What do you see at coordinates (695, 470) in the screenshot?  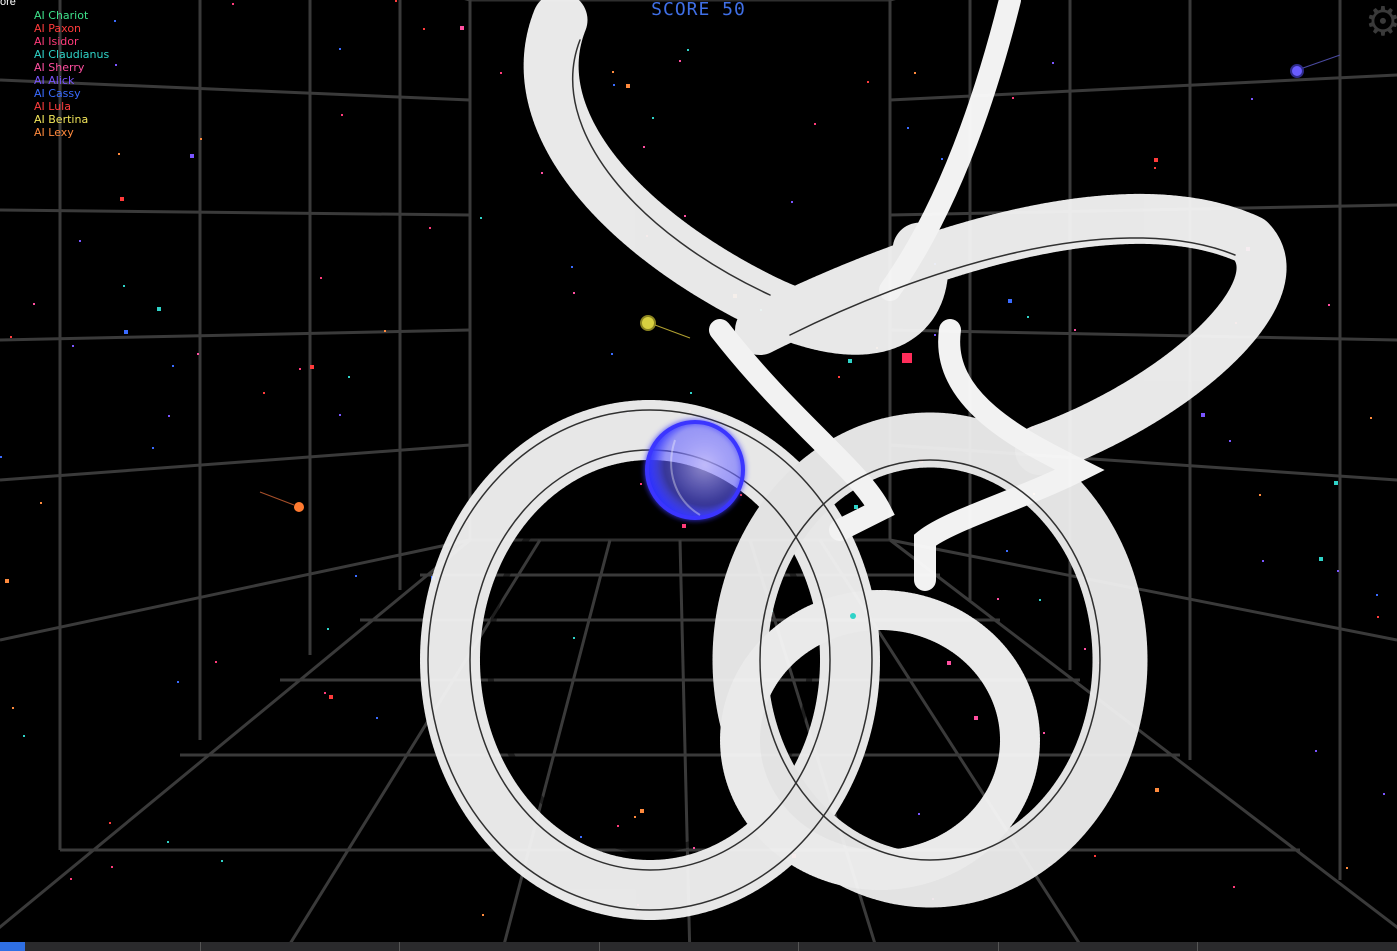 I see `player-orb` at bounding box center [695, 470].